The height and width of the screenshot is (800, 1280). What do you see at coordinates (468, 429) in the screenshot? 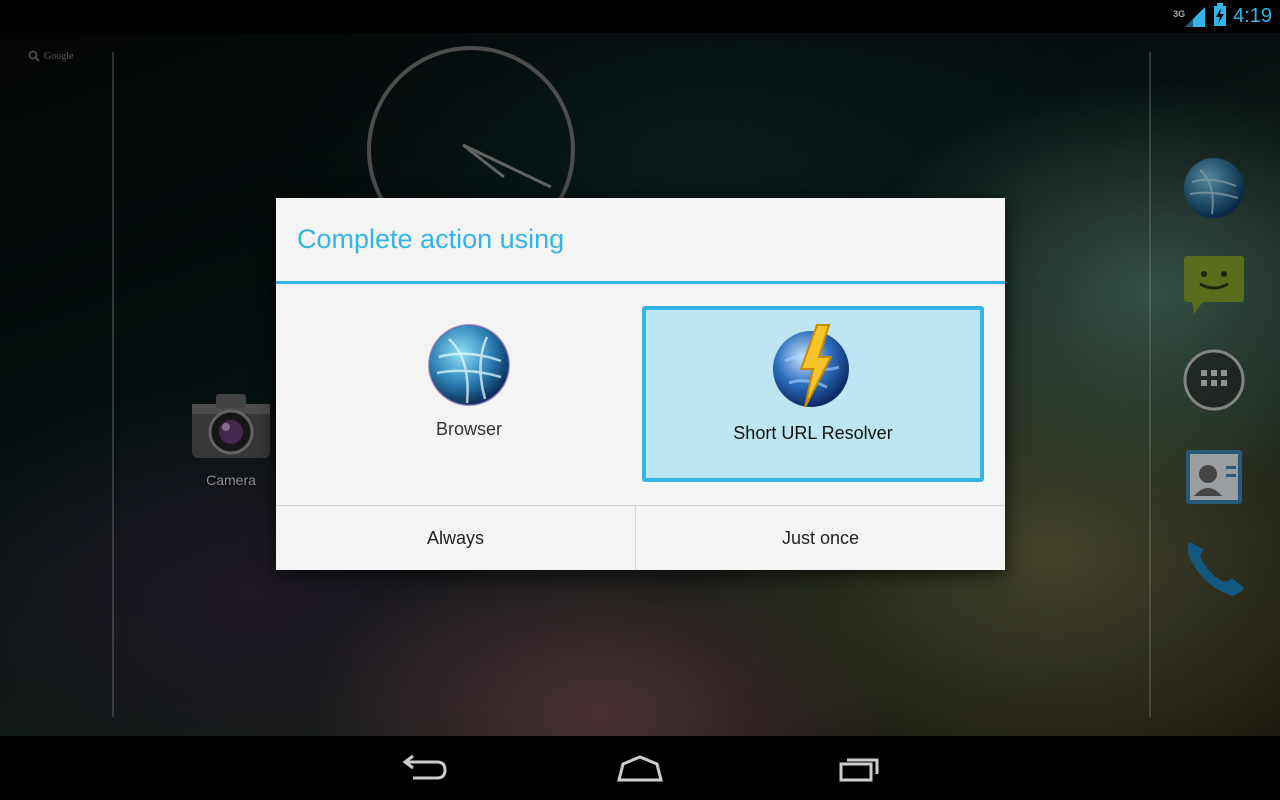
I see `app-label-browser: Browser` at bounding box center [468, 429].